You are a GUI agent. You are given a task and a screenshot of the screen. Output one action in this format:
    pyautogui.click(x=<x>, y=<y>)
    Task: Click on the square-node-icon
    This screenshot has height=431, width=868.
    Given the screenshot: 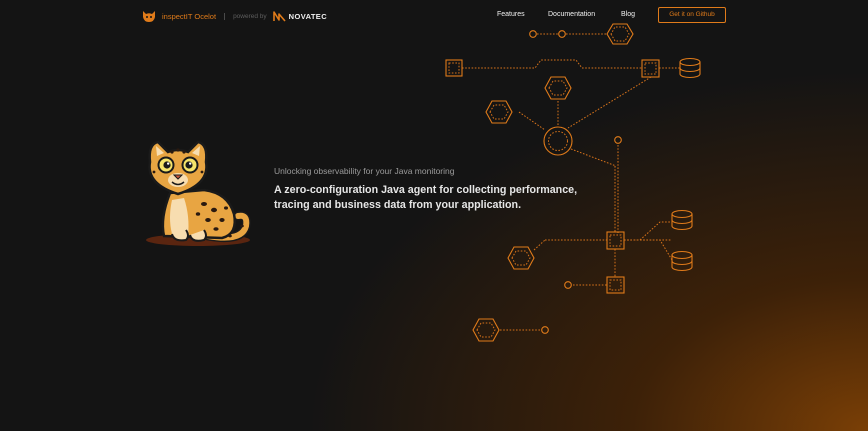 What is the action you would take?
    pyautogui.click(x=454, y=68)
    